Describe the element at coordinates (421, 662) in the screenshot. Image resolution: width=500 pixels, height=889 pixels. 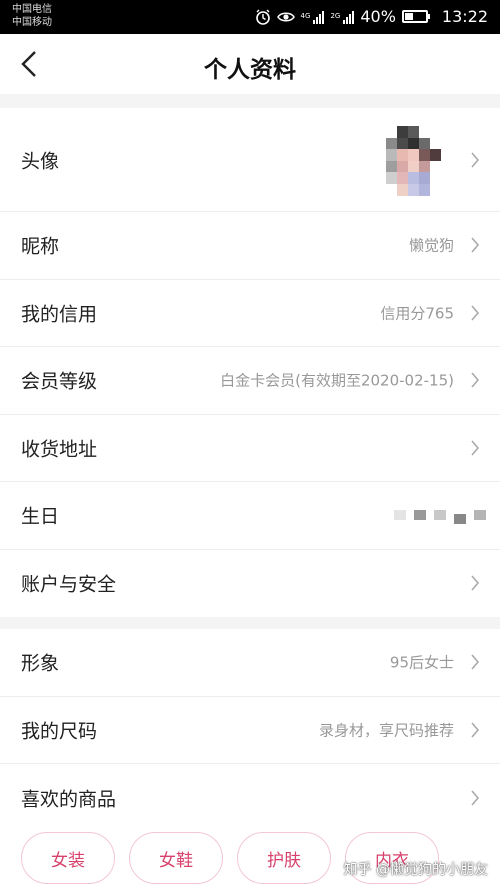
I see `image-value: 95后女士` at that location.